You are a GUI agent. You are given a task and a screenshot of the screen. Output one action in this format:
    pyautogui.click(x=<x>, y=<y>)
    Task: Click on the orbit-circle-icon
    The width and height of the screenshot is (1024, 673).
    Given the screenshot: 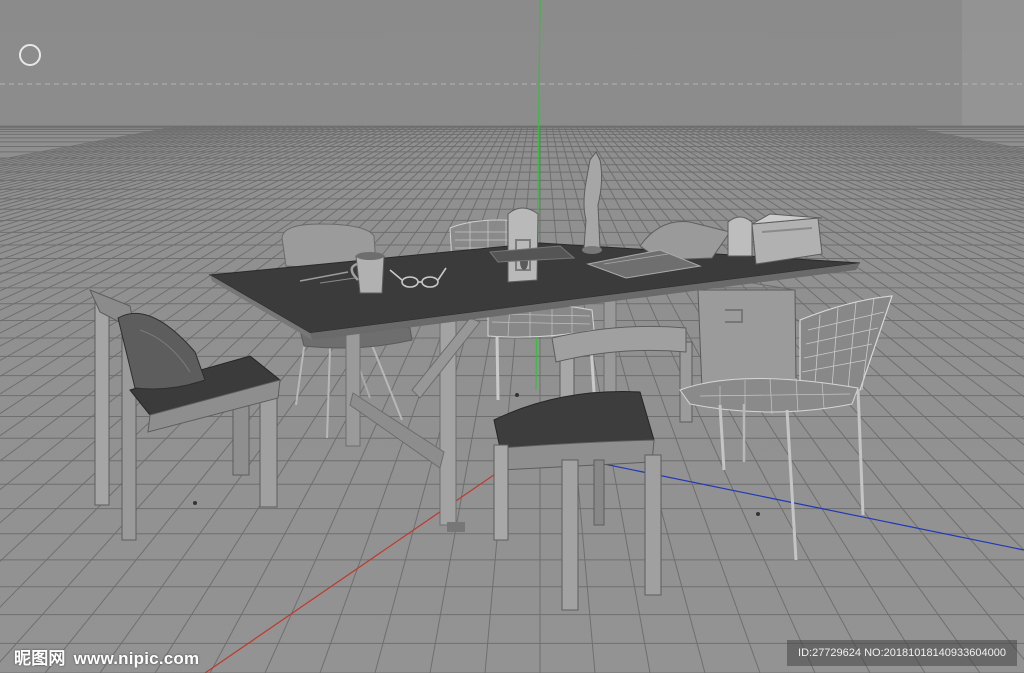 What is the action you would take?
    pyautogui.click(x=30, y=55)
    